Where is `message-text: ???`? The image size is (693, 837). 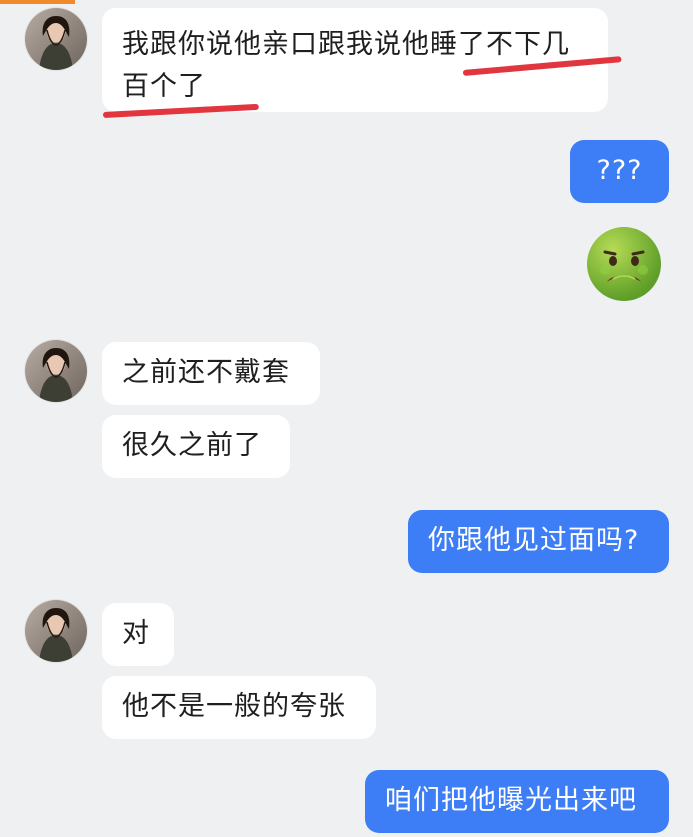
message-text: ??? is located at coordinates (619, 170).